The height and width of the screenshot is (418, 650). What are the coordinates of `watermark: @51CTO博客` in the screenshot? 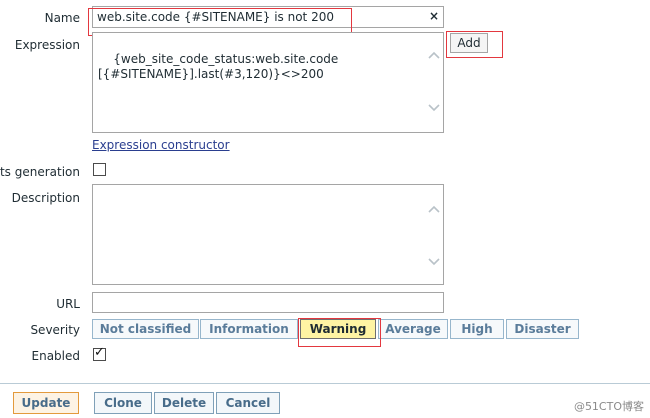 It's located at (608, 406).